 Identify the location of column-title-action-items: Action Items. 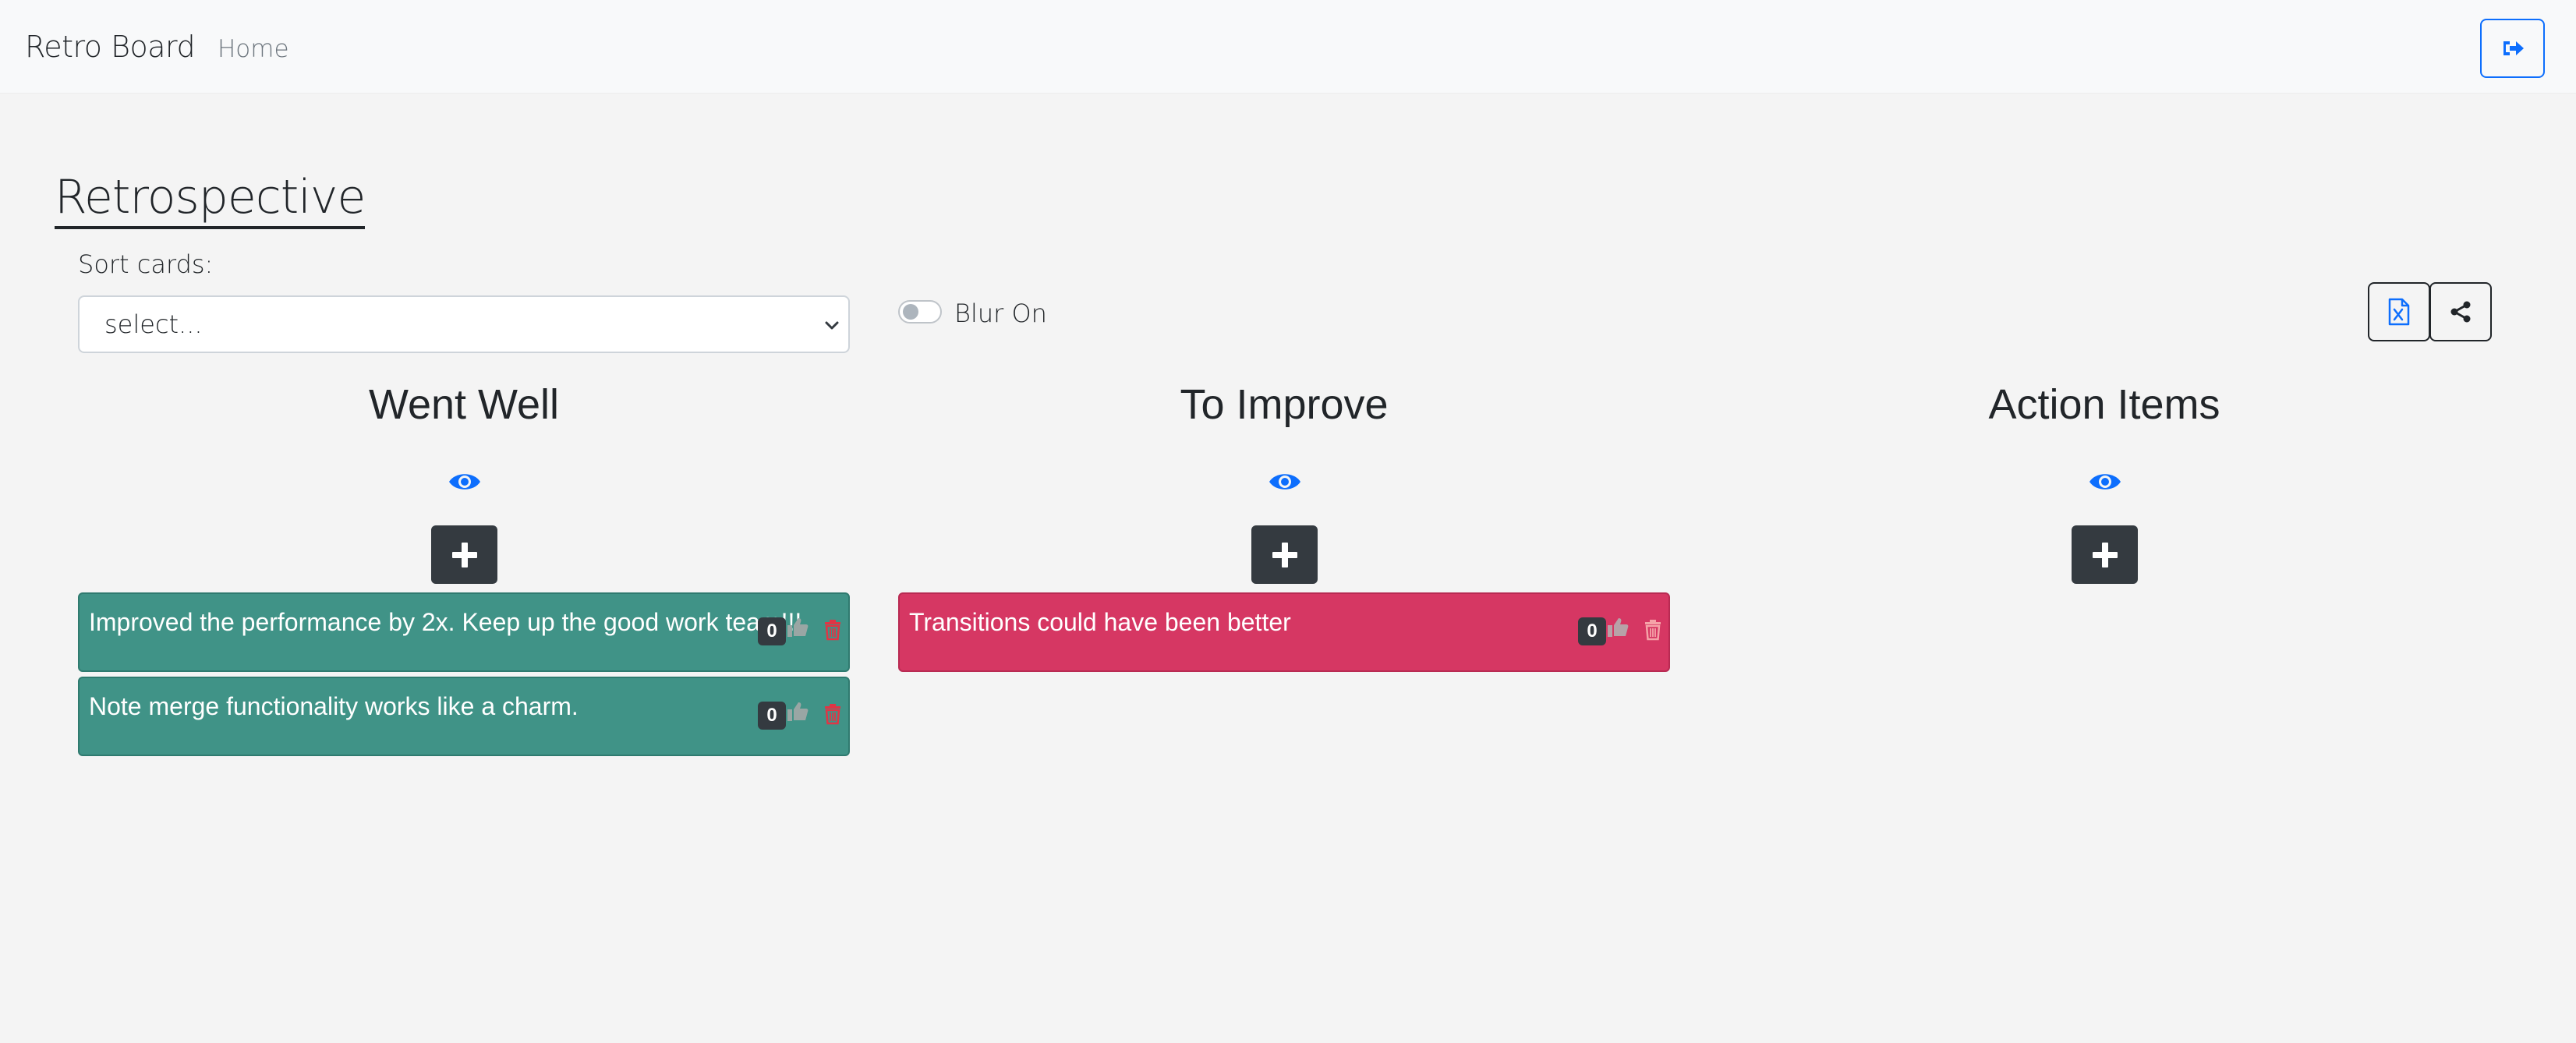
(2104, 404).